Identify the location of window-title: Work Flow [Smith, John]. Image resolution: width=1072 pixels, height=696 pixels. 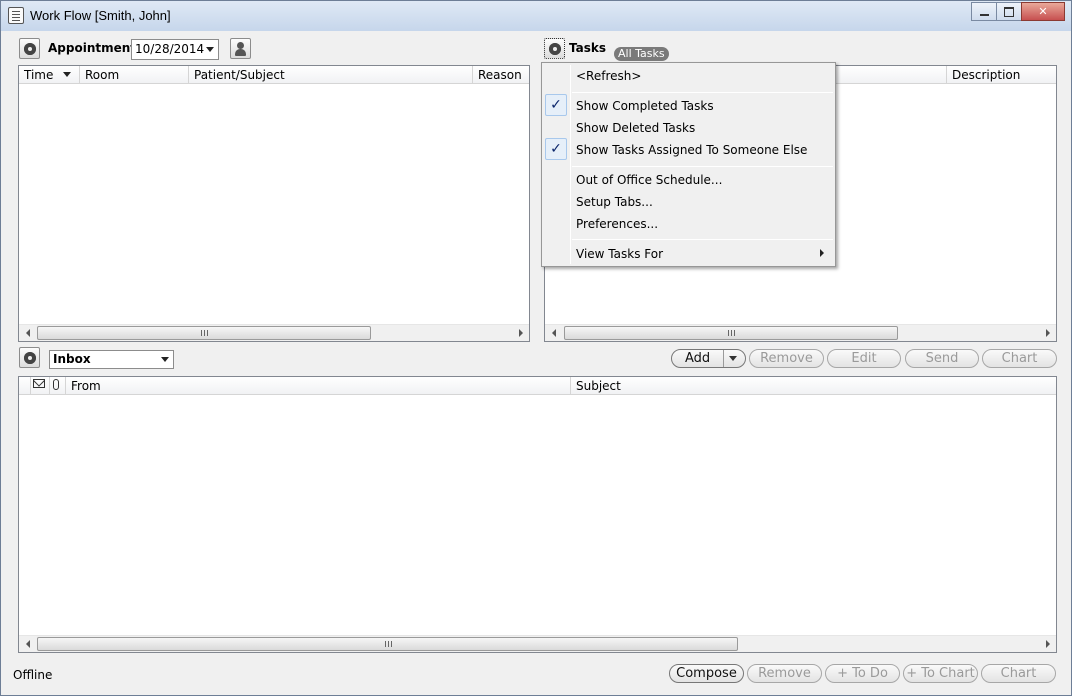
(100, 15).